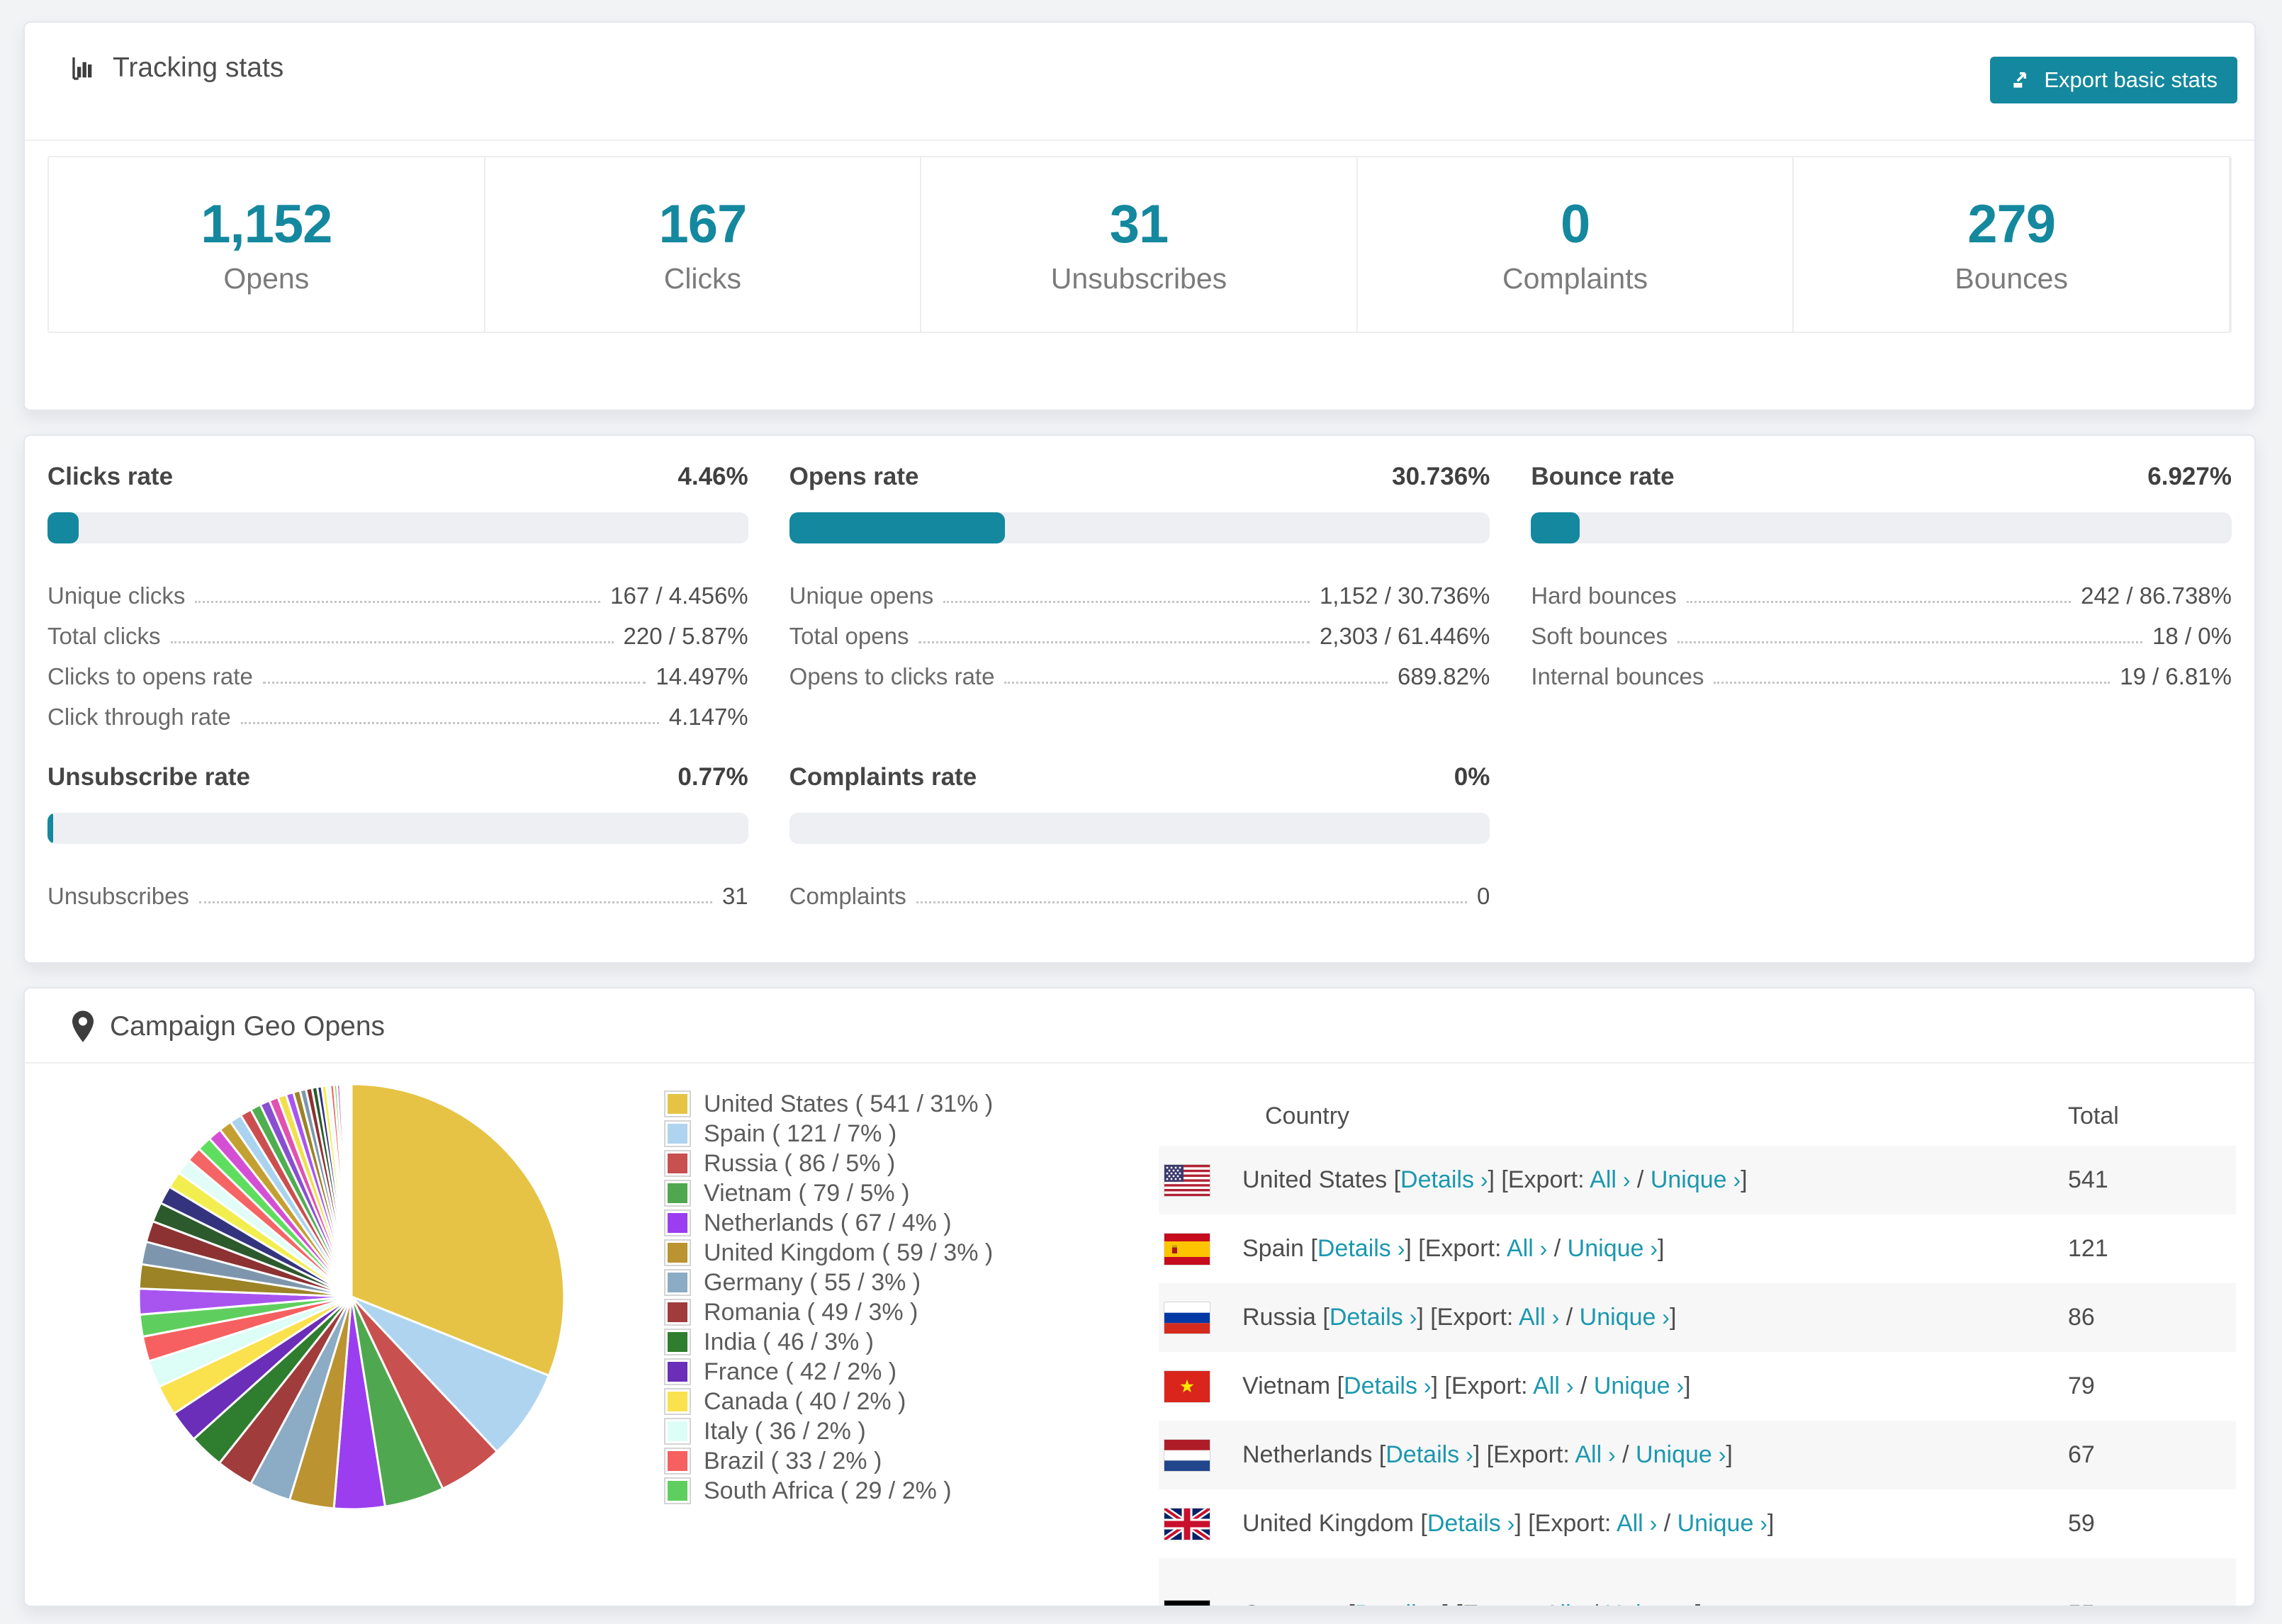  I want to click on legend-label: Spain ( 121 / 7% ), so click(801, 1134).